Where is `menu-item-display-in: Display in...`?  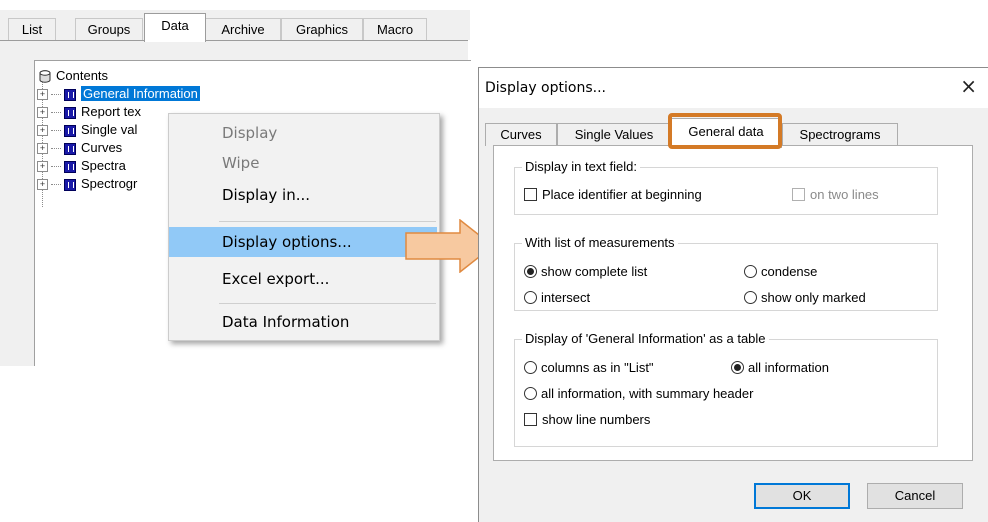
menu-item-display-in: Display in... is located at coordinates (303, 195).